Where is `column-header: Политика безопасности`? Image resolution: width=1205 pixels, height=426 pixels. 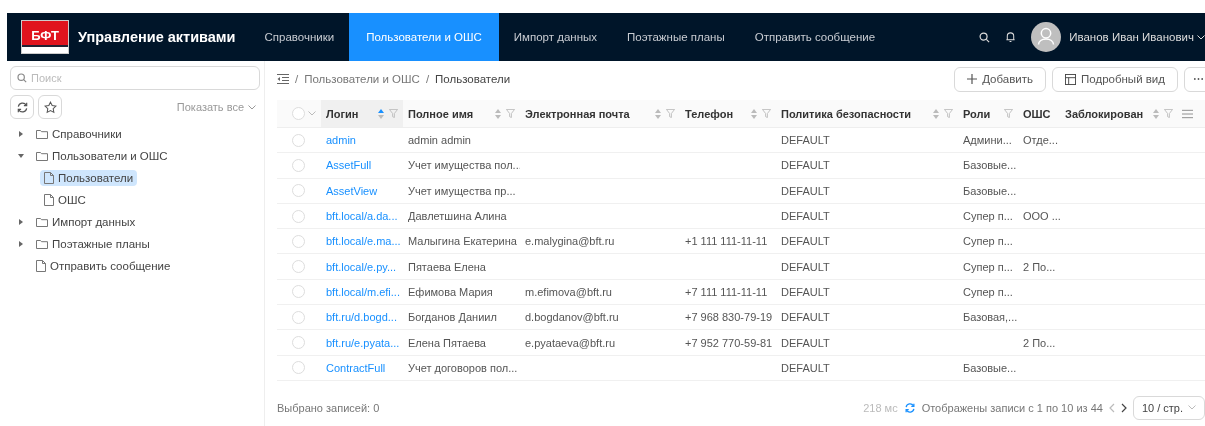 column-header: Политика безопасности is located at coordinates (867, 113).